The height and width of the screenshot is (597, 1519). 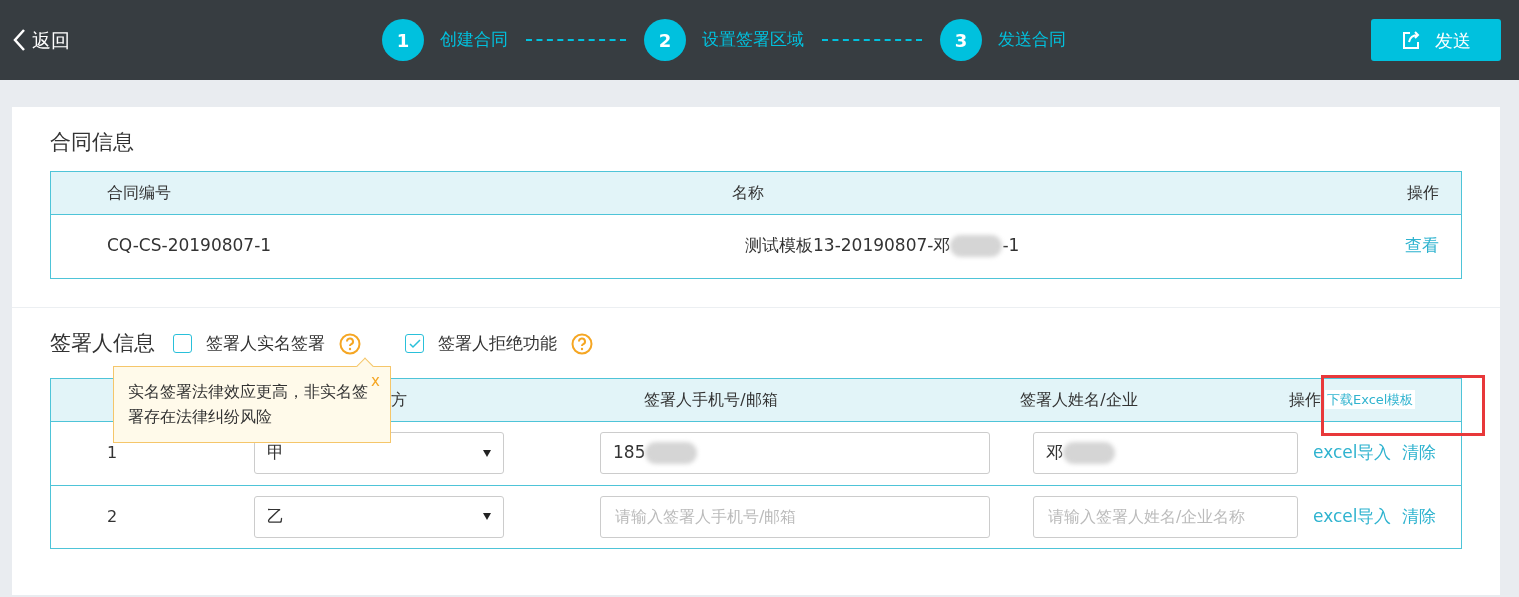 What do you see at coordinates (41, 40) in the screenshot?
I see `back-link: 返回` at bounding box center [41, 40].